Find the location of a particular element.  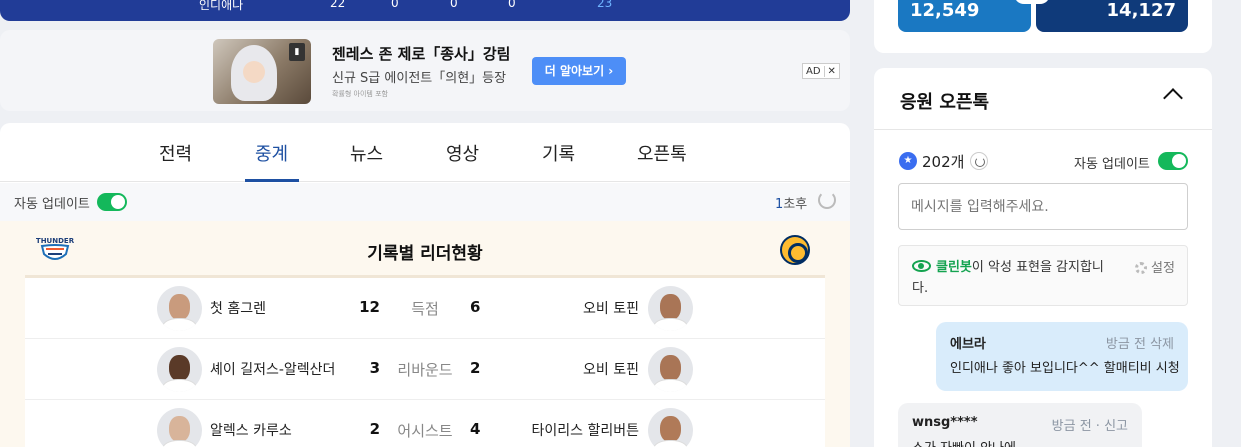

cheer-count-card: 12,549 14,127 is located at coordinates (1043, 26).